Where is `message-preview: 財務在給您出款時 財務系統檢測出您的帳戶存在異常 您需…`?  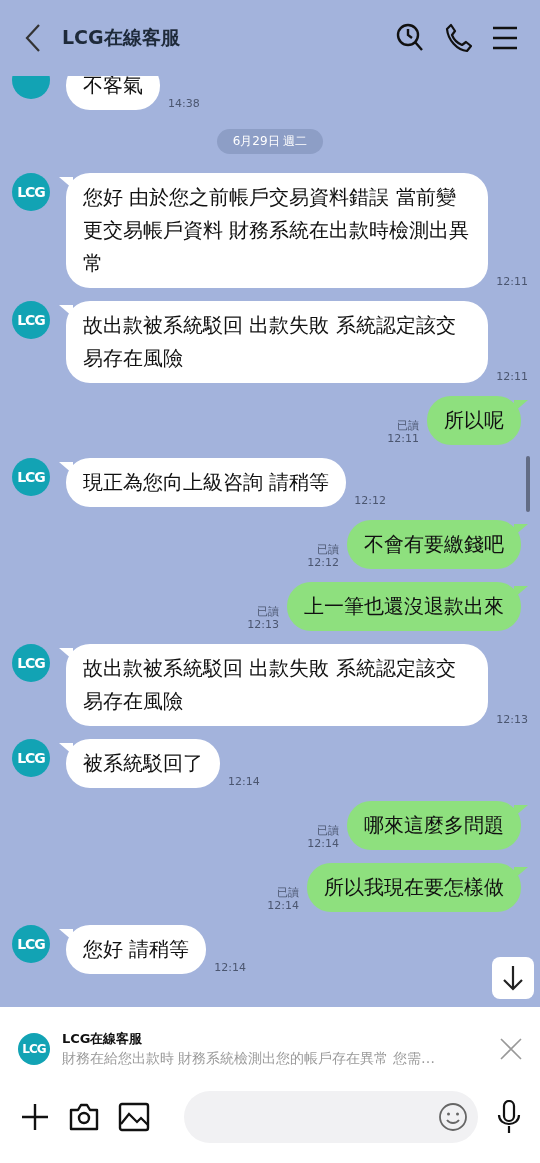 message-preview: 財務在給您出款時 財務系統檢測出您的帳戶存在異常 您需… is located at coordinates (249, 1059).